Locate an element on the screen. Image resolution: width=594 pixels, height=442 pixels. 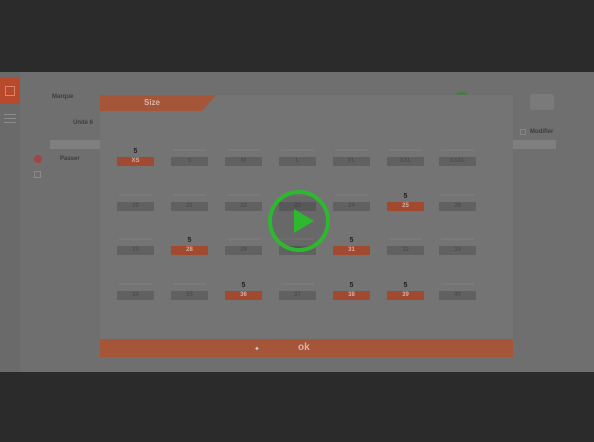
size-chip: 38 is located at coordinates (351, 295).